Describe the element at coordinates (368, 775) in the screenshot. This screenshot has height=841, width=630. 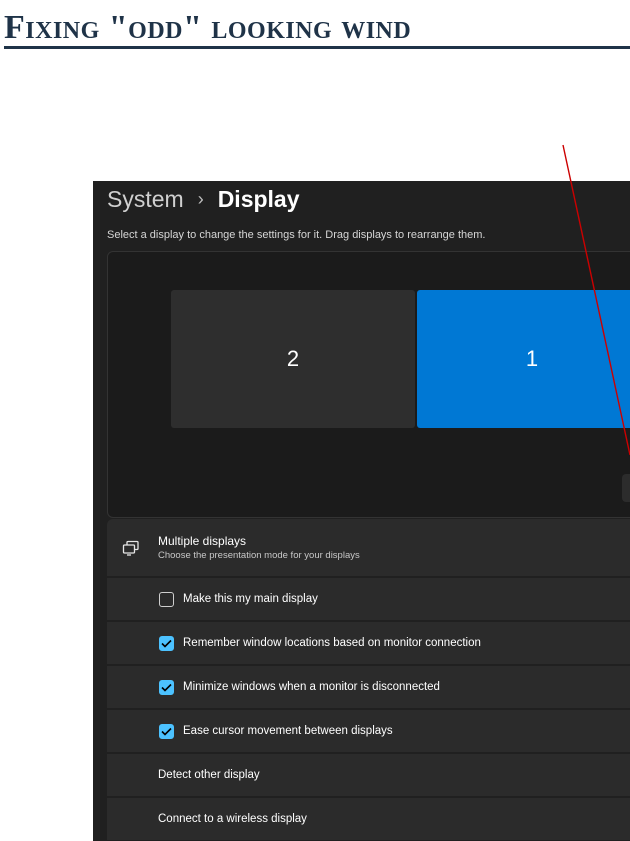
I see `detect-other-display-row: Detect other display` at that location.